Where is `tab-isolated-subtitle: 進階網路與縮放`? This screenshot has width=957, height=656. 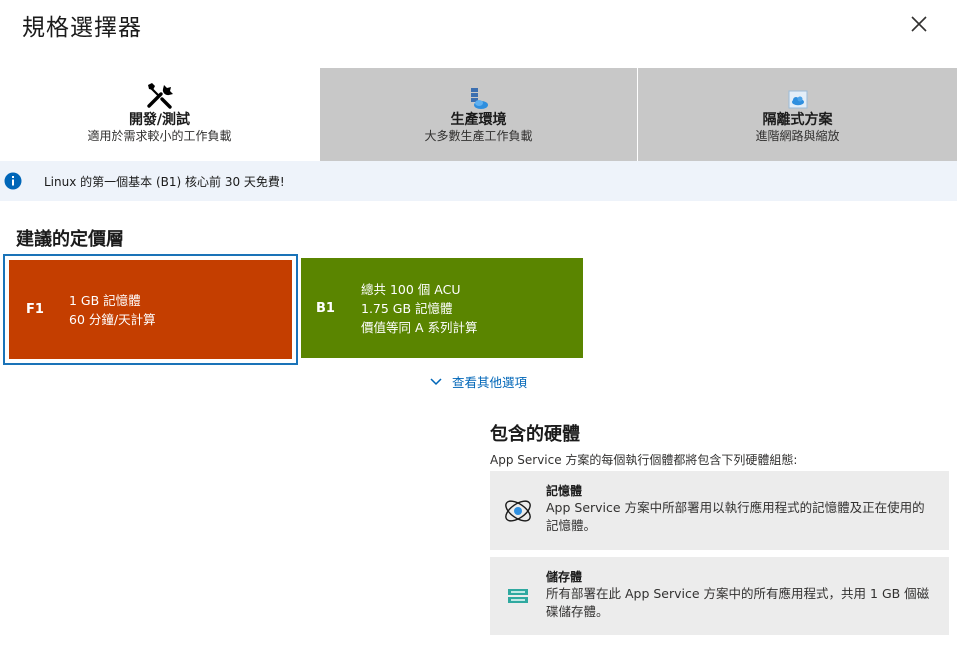 tab-isolated-subtitle: 進階網路與縮放 is located at coordinates (797, 136).